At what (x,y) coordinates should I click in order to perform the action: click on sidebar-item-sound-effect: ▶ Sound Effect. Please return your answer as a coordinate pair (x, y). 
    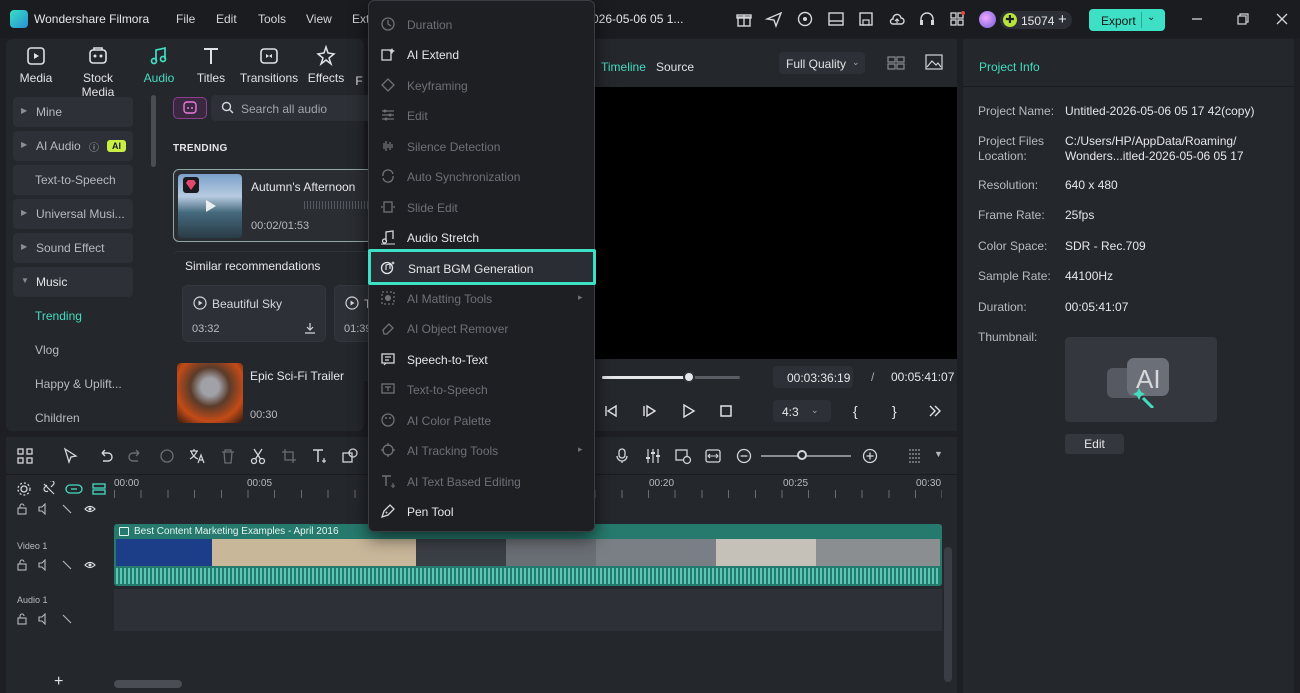
    Looking at the image, I should click on (73, 248).